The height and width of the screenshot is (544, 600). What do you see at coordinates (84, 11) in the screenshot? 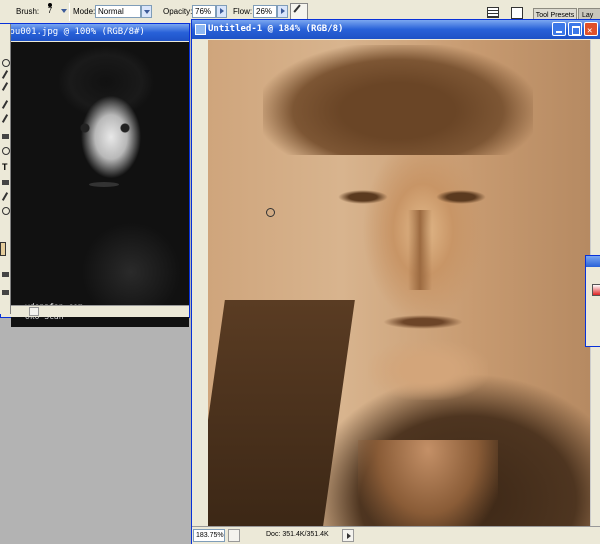
I see `mode-label: Mode:` at bounding box center [84, 11].